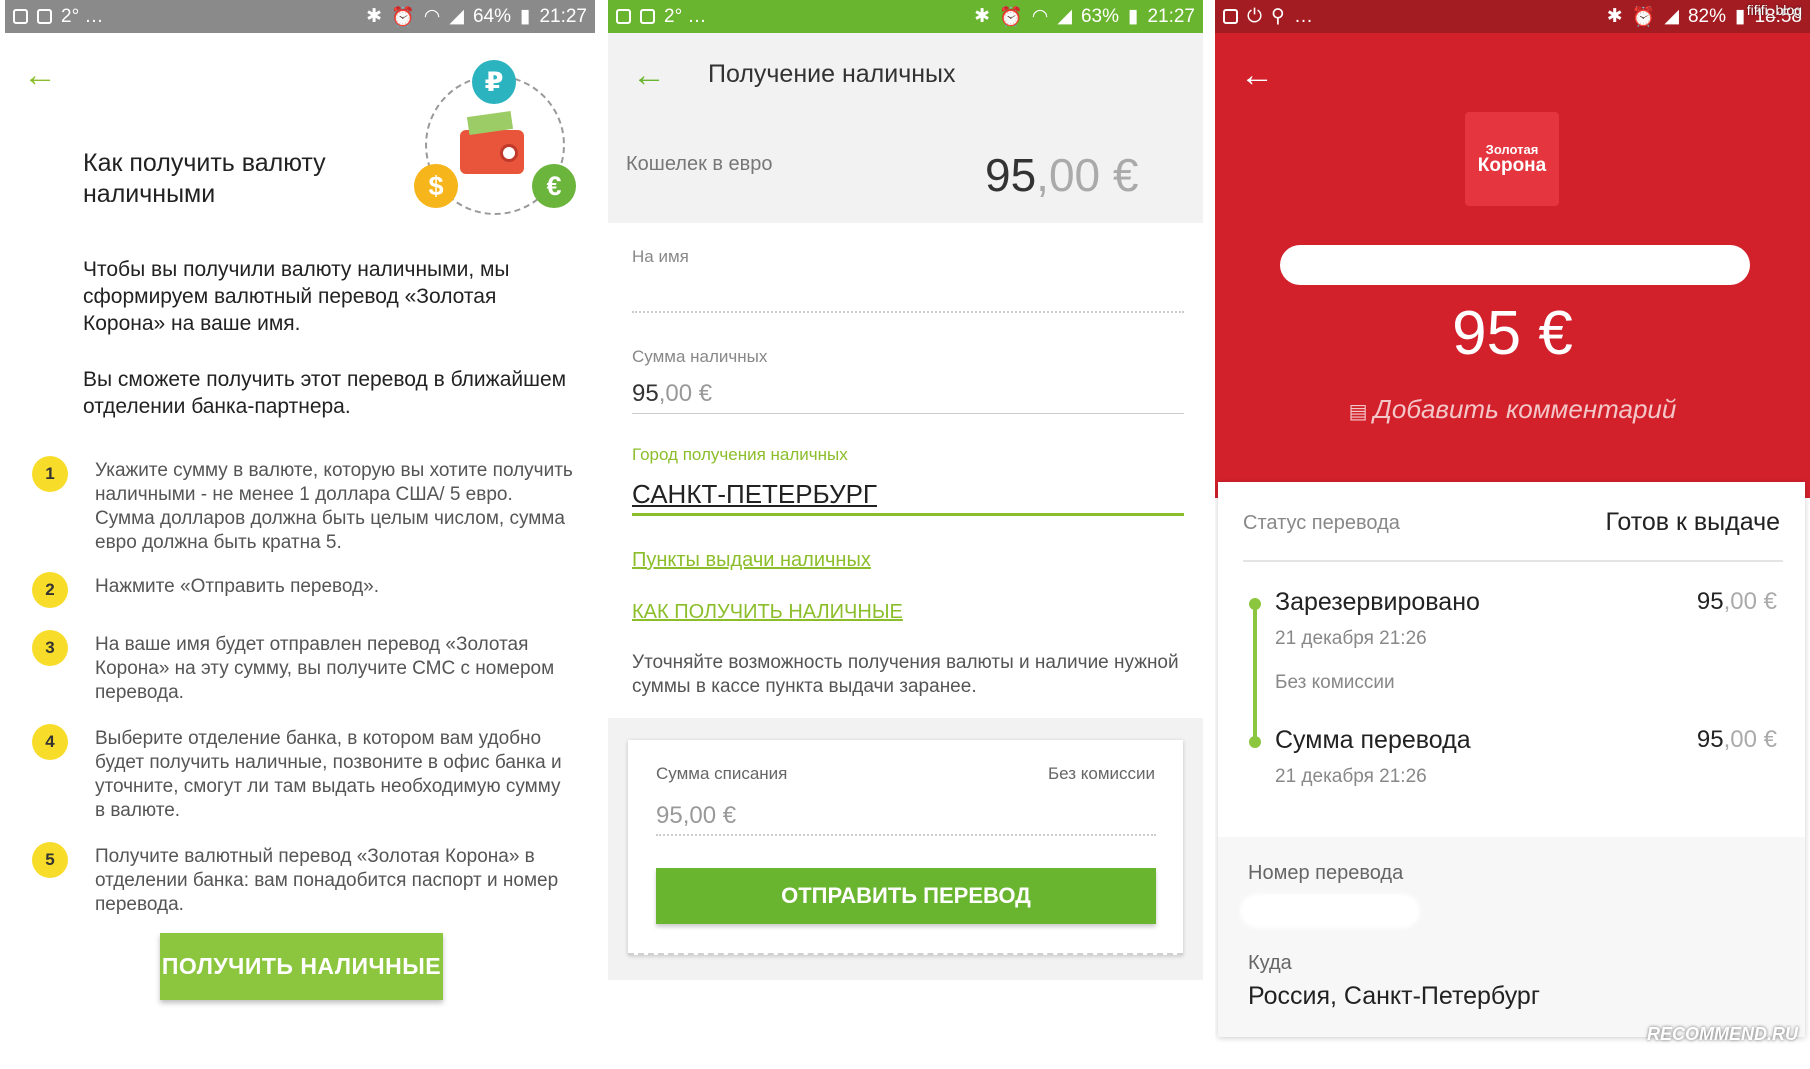 The width and height of the screenshot is (1810, 1069). What do you see at coordinates (1101, 773) in the screenshot?
I see `commission-label: Без комиссии` at bounding box center [1101, 773].